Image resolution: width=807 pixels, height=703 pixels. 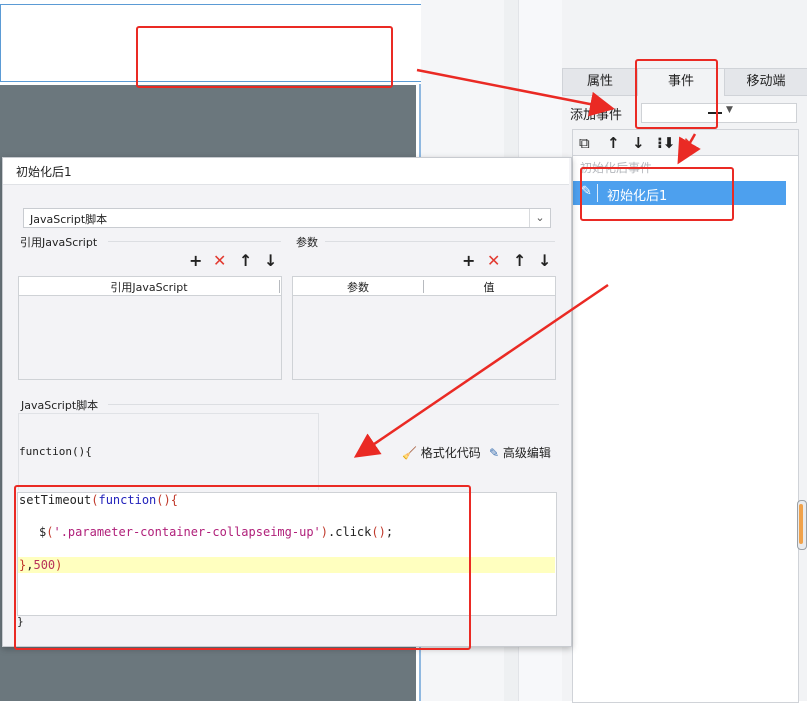 I want to click on arrow-to-event-item, so click(x=689, y=149).